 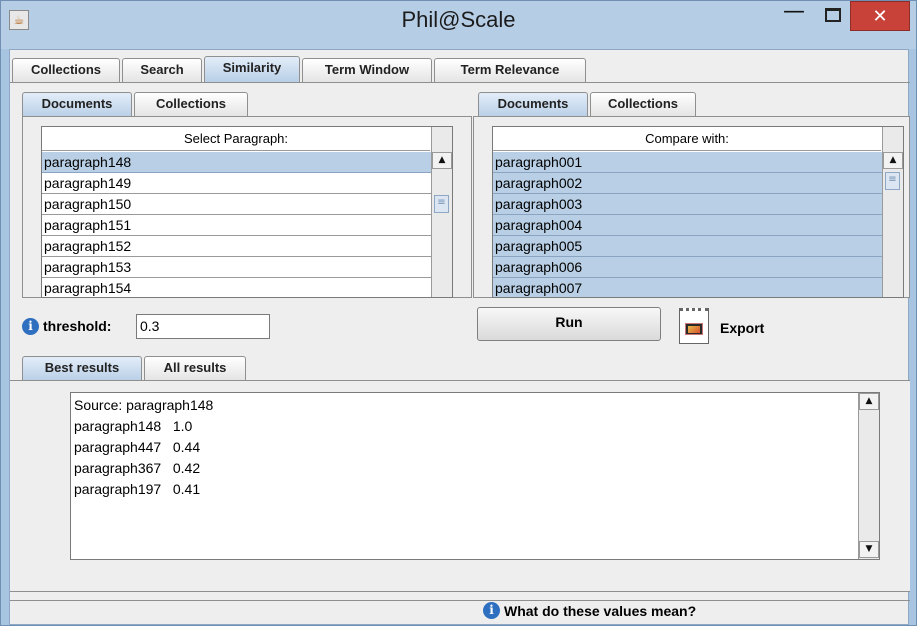 I want to click on left-tab-documents: Documents, so click(x=77, y=104).